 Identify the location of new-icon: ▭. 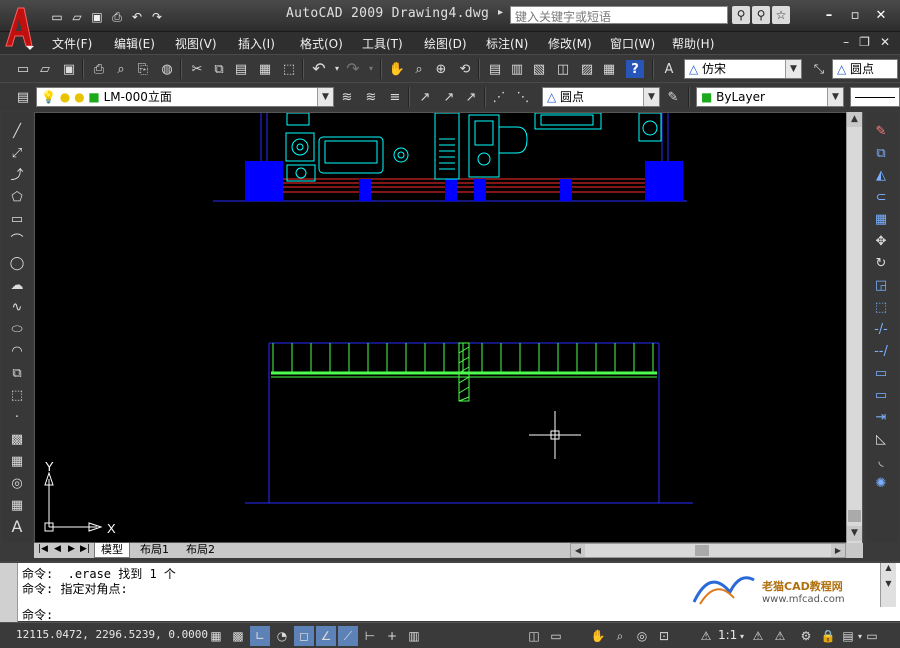
(23, 69).